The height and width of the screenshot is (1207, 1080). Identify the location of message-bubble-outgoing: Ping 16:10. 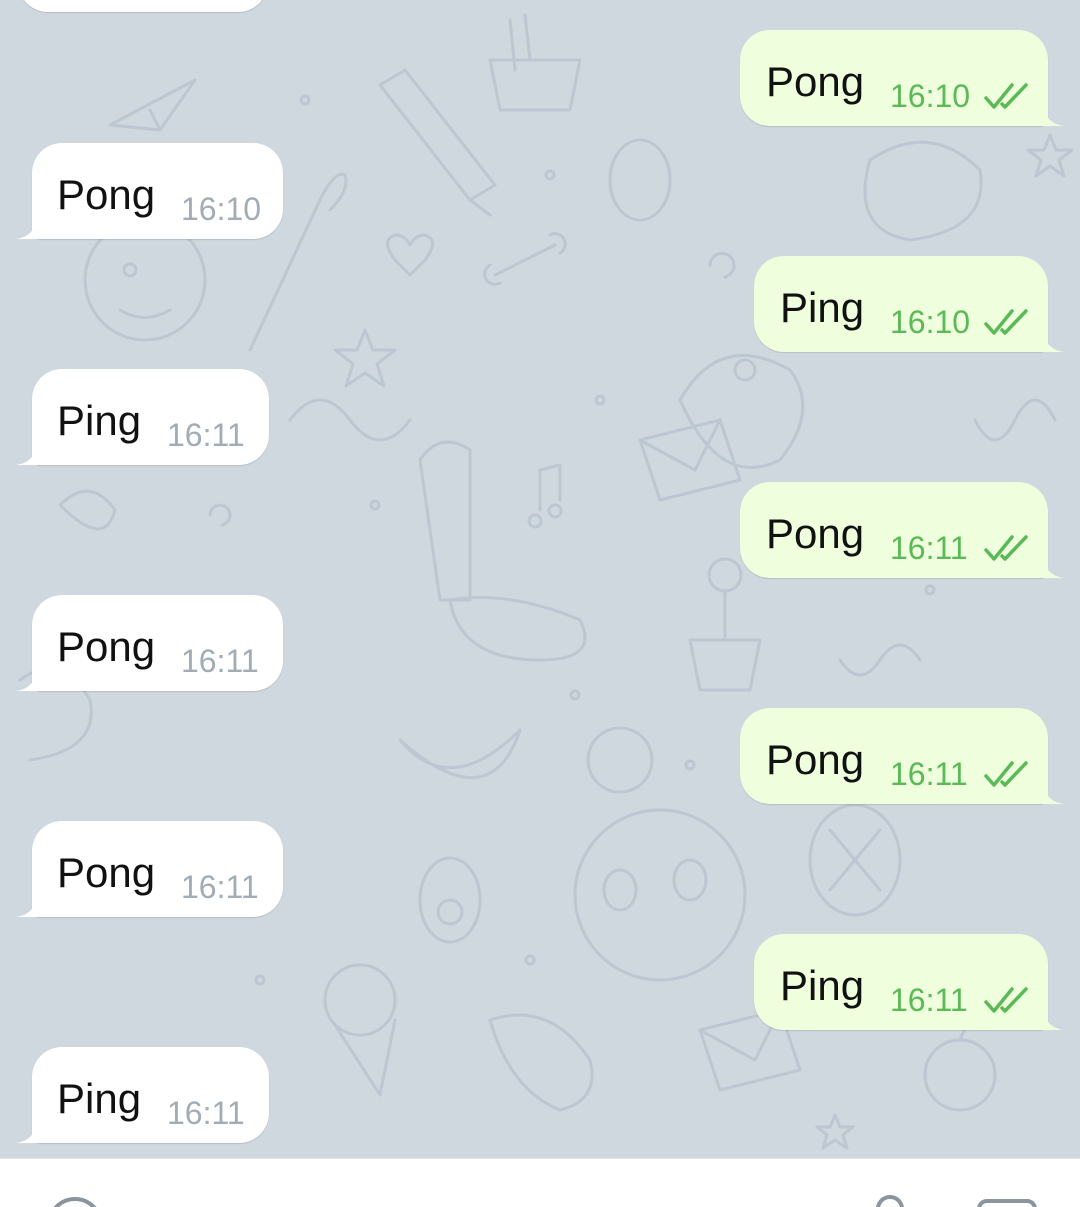
(909, 304).